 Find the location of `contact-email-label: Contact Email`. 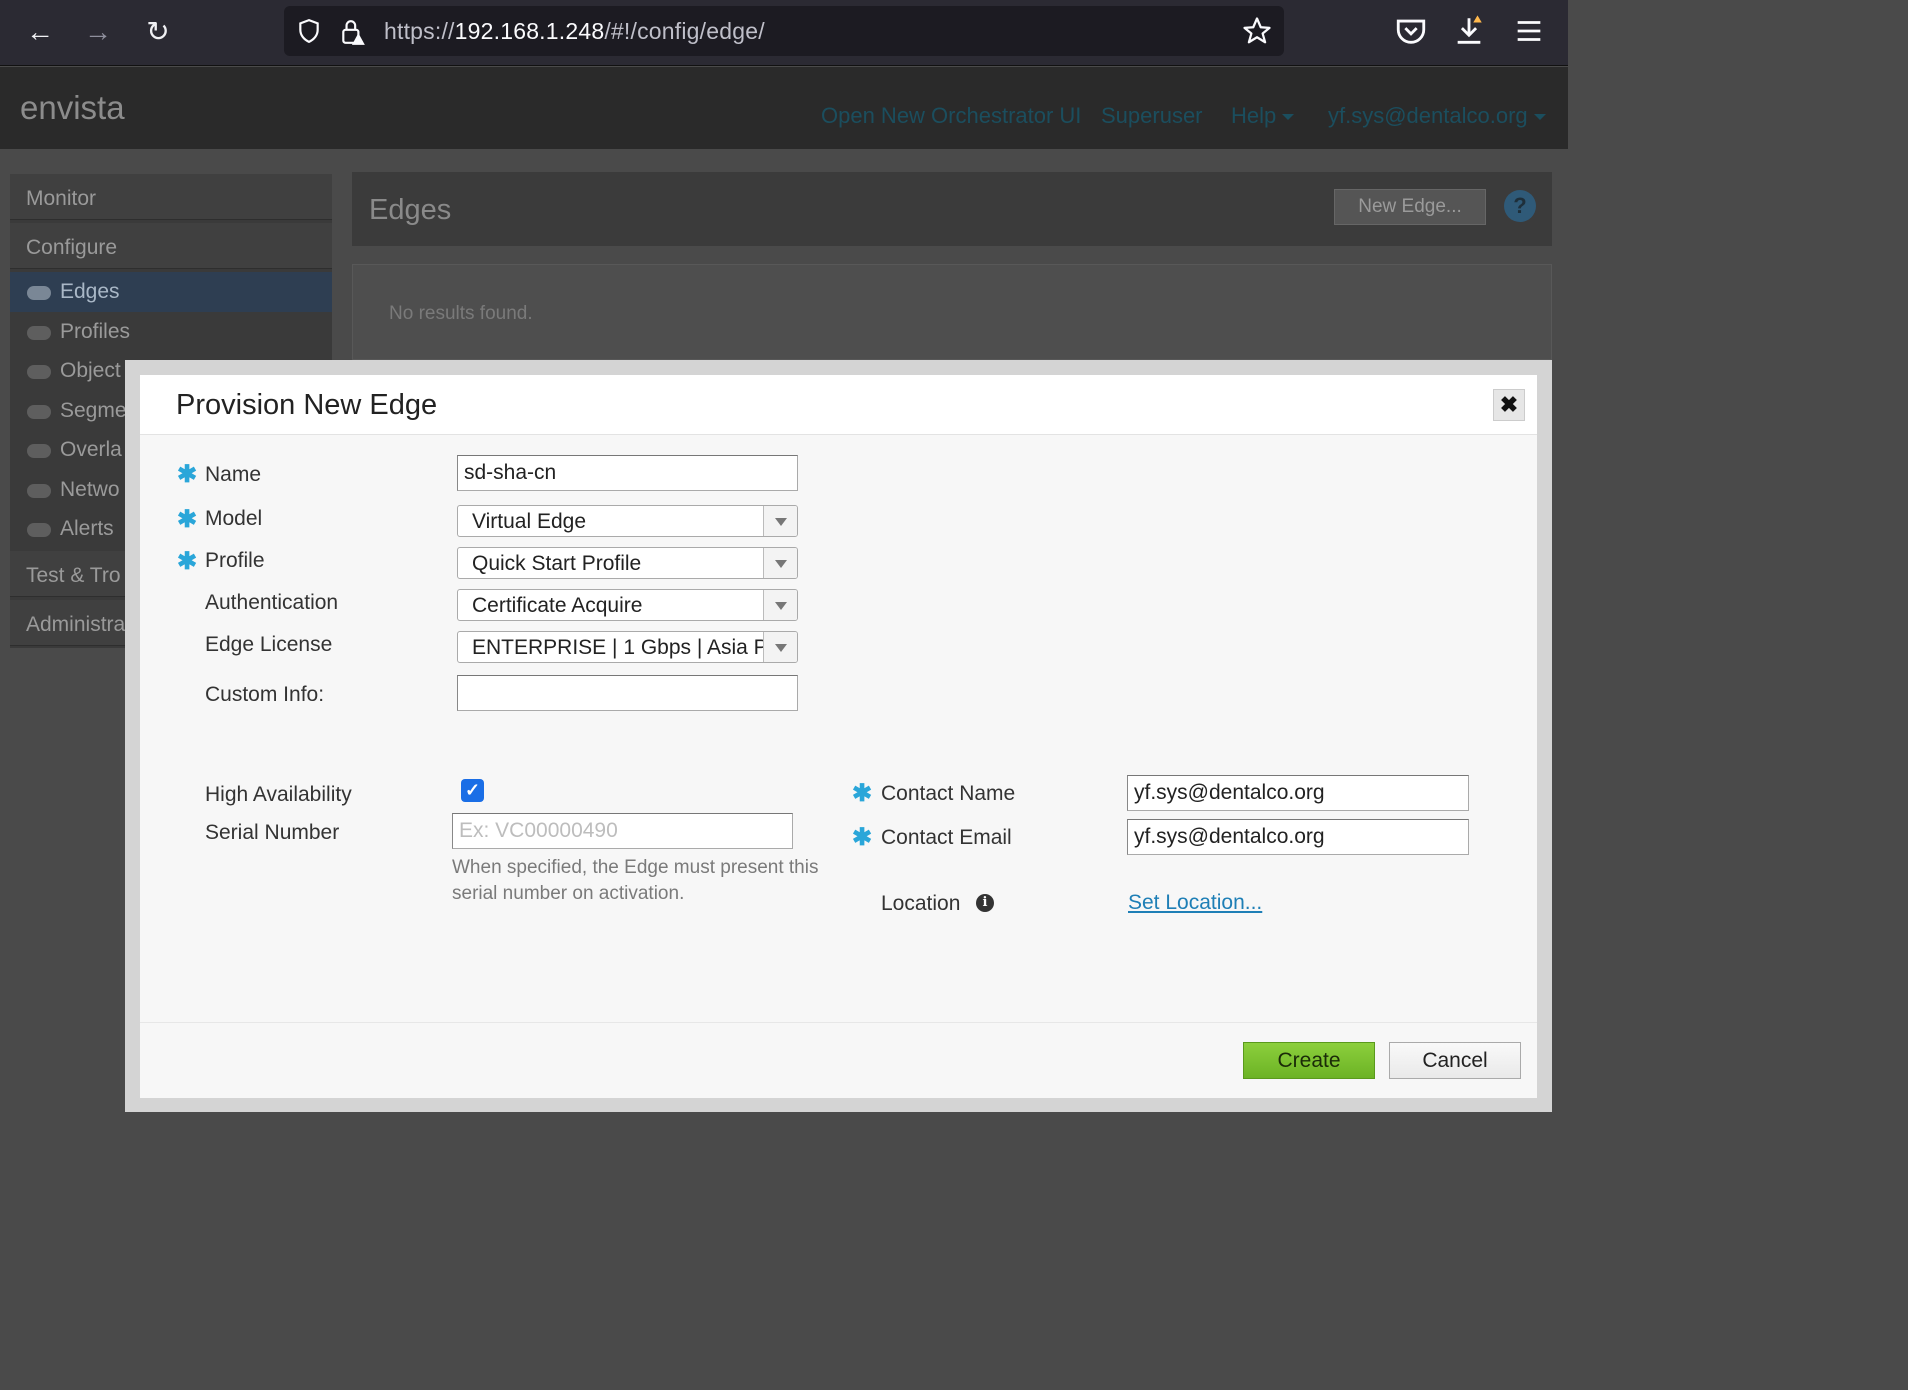

contact-email-label: Contact Email is located at coordinates (946, 837).